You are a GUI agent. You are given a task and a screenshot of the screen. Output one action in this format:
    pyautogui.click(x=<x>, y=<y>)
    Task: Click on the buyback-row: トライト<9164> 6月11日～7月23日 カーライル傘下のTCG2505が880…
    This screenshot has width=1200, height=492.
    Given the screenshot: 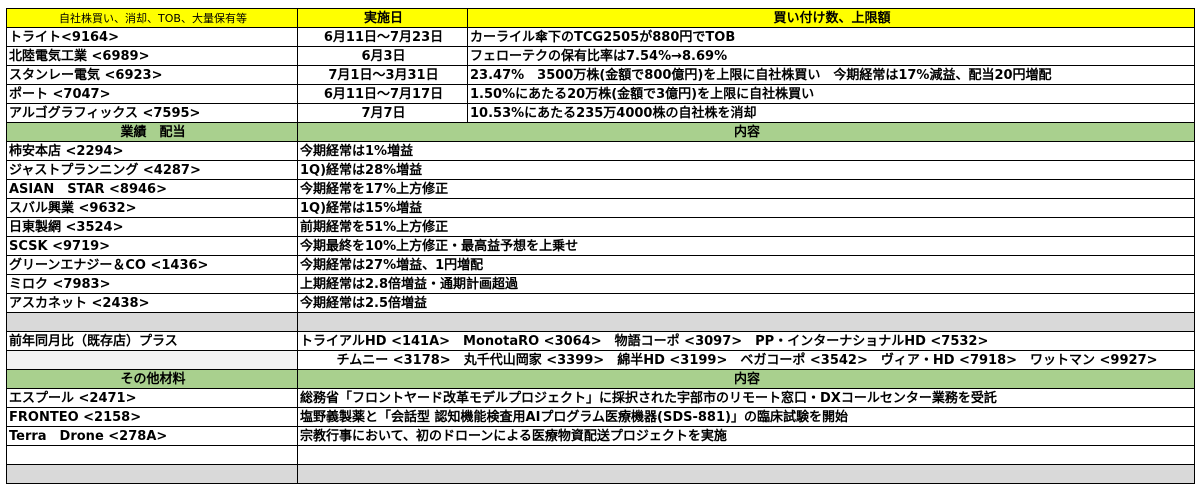 What is the action you would take?
    pyautogui.click(x=600, y=37)
    